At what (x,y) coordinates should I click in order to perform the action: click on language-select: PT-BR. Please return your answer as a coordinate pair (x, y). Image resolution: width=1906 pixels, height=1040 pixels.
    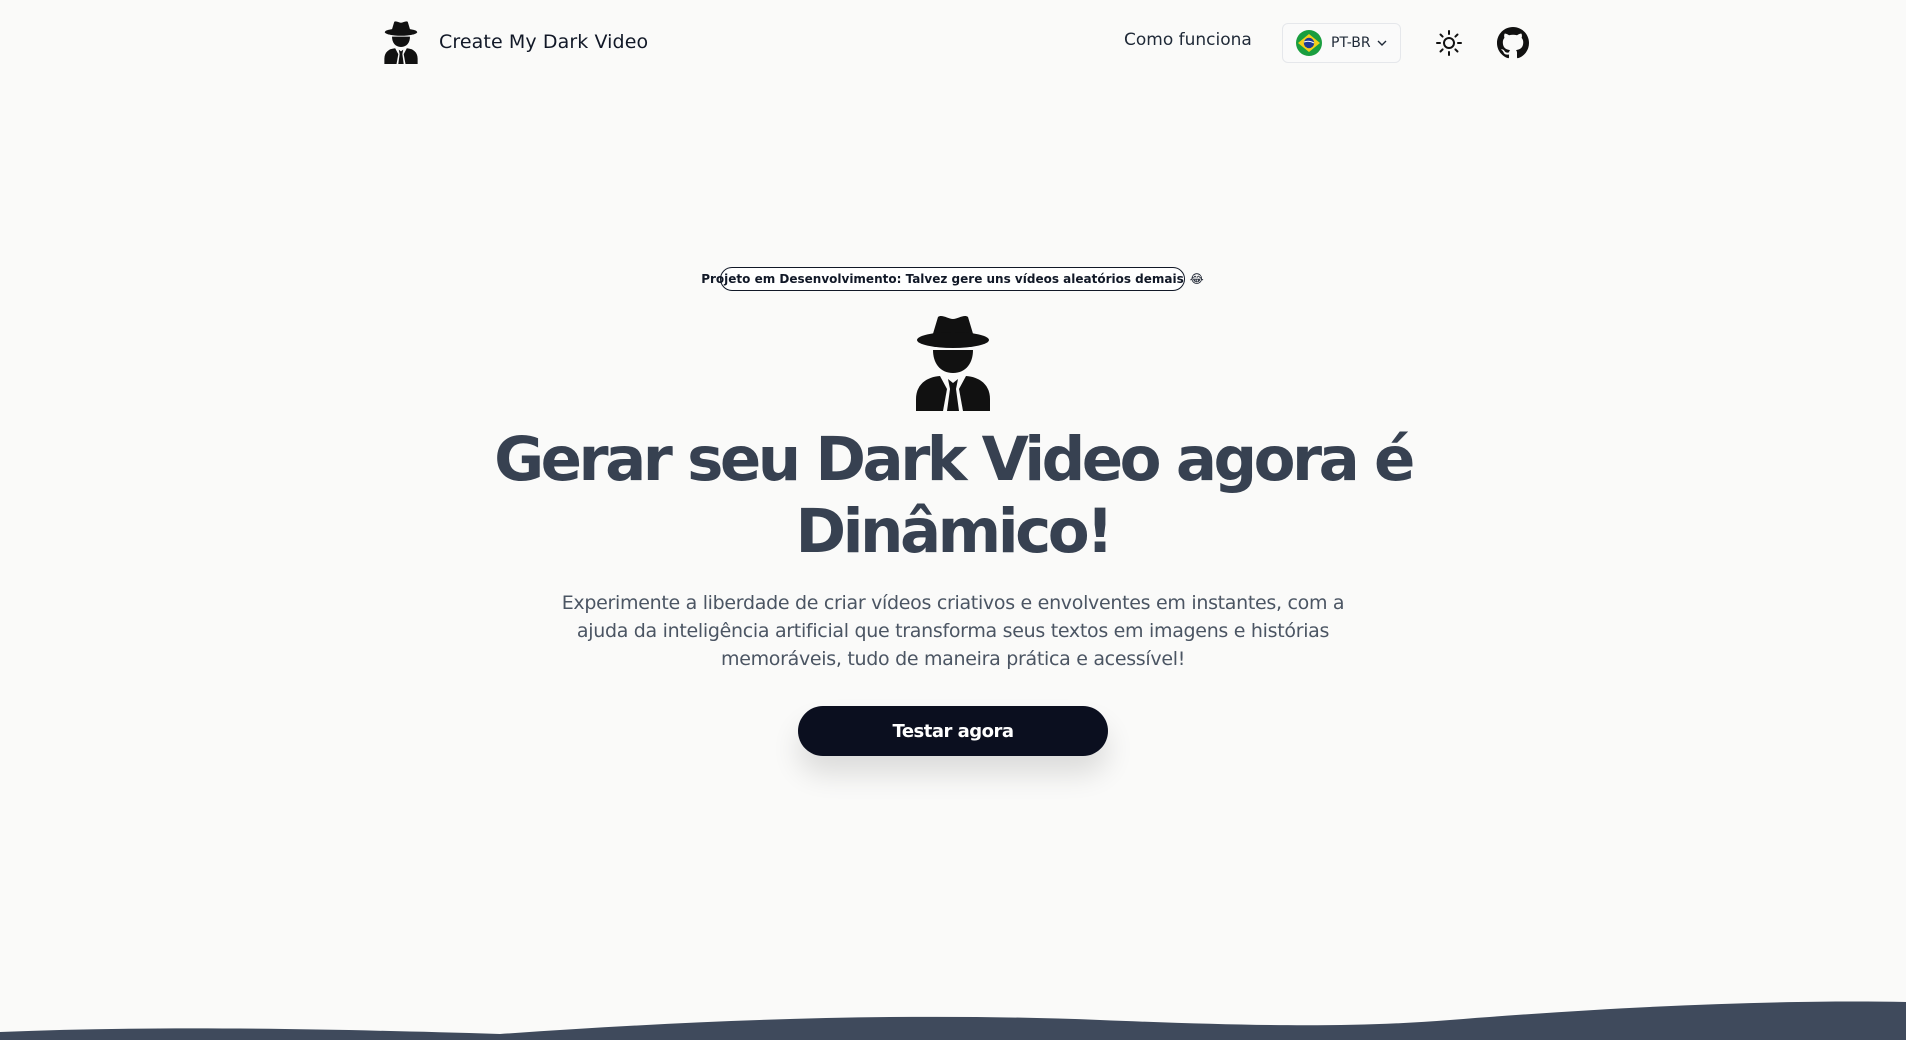
    Looking at the image, I should click on (1341, 43).